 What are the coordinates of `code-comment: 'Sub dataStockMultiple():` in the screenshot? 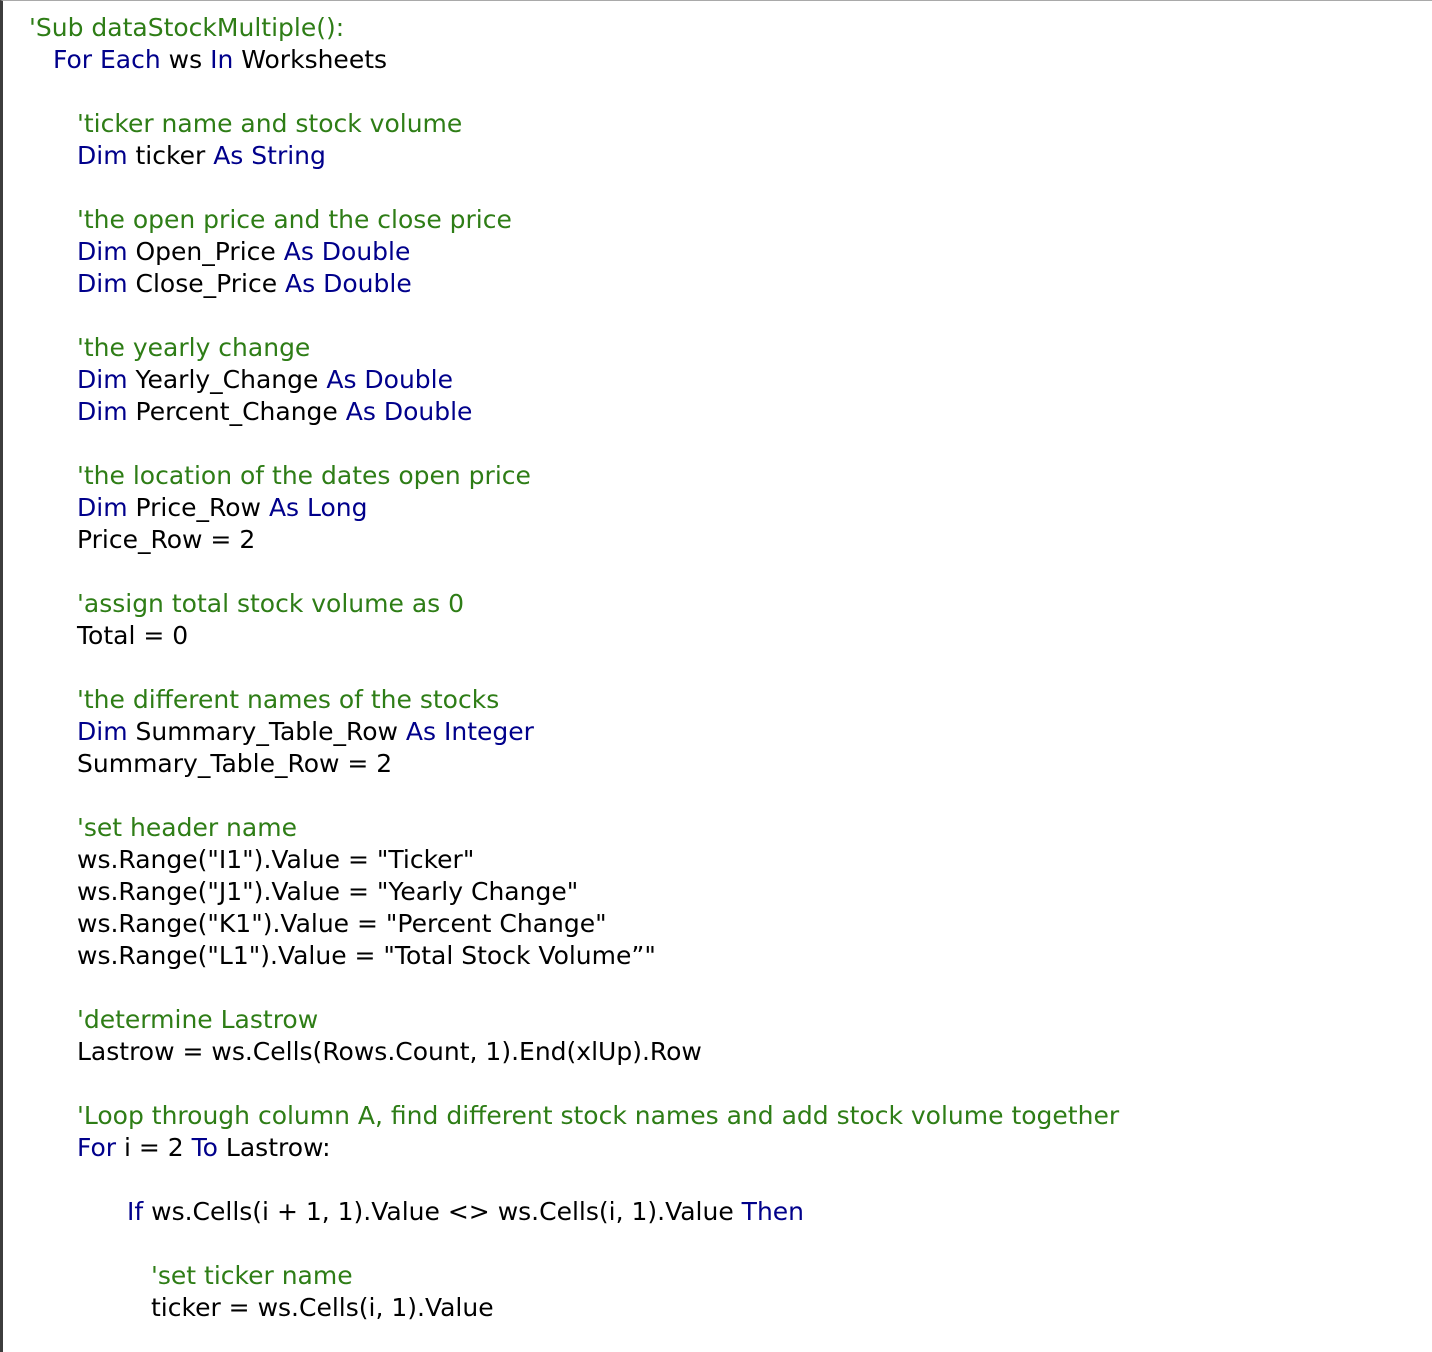 It's located at (187, 27).